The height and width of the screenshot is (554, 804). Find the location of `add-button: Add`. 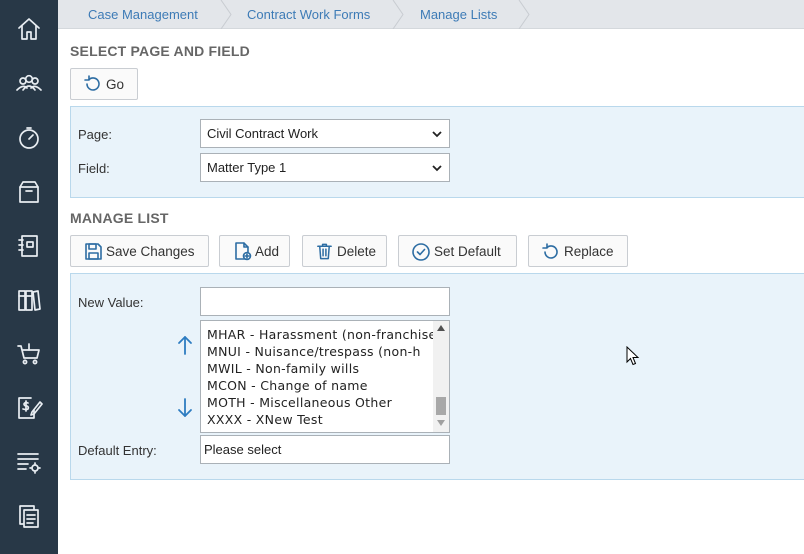

add-button: Add is located at coordinates (254, 251).